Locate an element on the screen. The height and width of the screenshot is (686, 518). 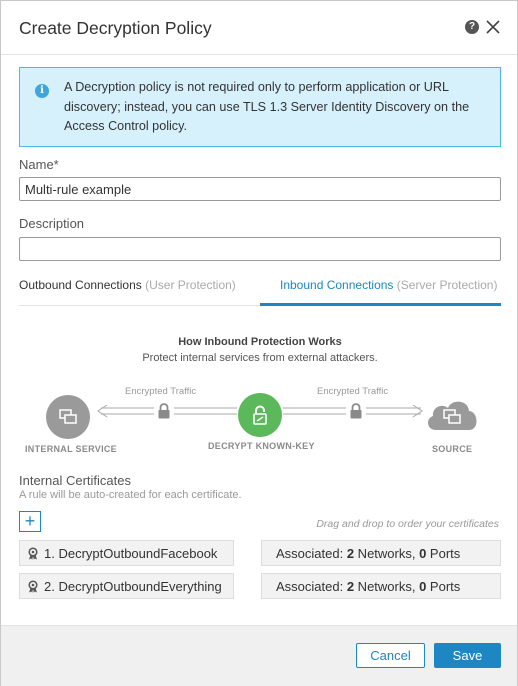
cancel-button: Cancel is located at coordinates (390, 655).